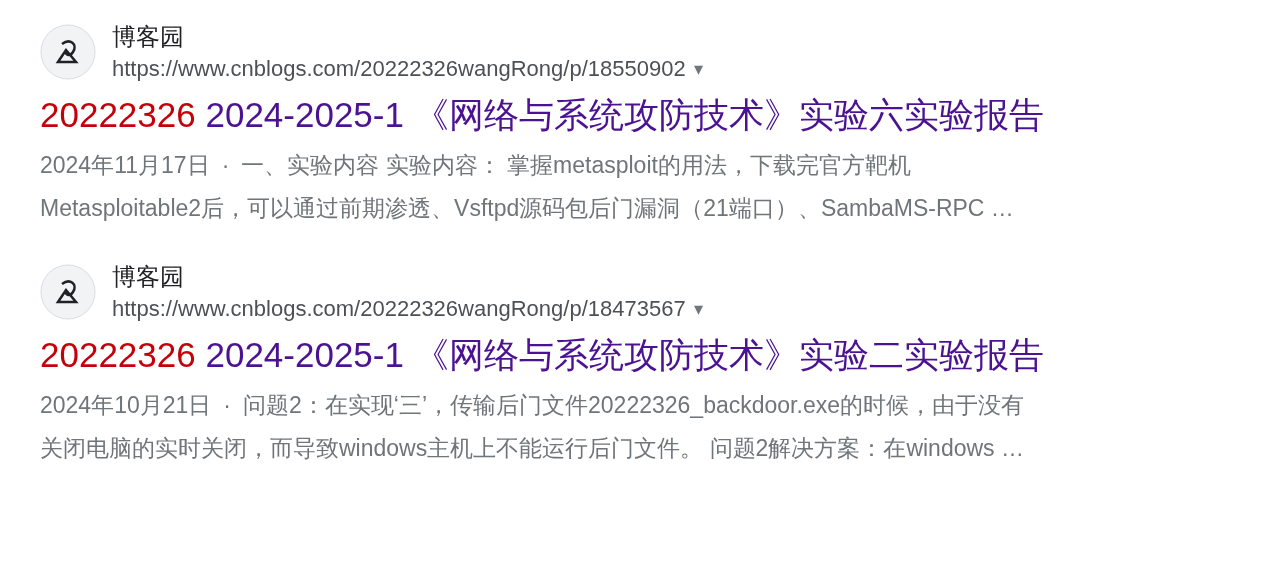  What do you see at coordinates (633, 405) in the screenshot?
I see `snippet-text: 问题2：在实现‘三’，传输后门文件20222326_backdoor.exe的时候，由于没有` at bounding box center [633, 405].